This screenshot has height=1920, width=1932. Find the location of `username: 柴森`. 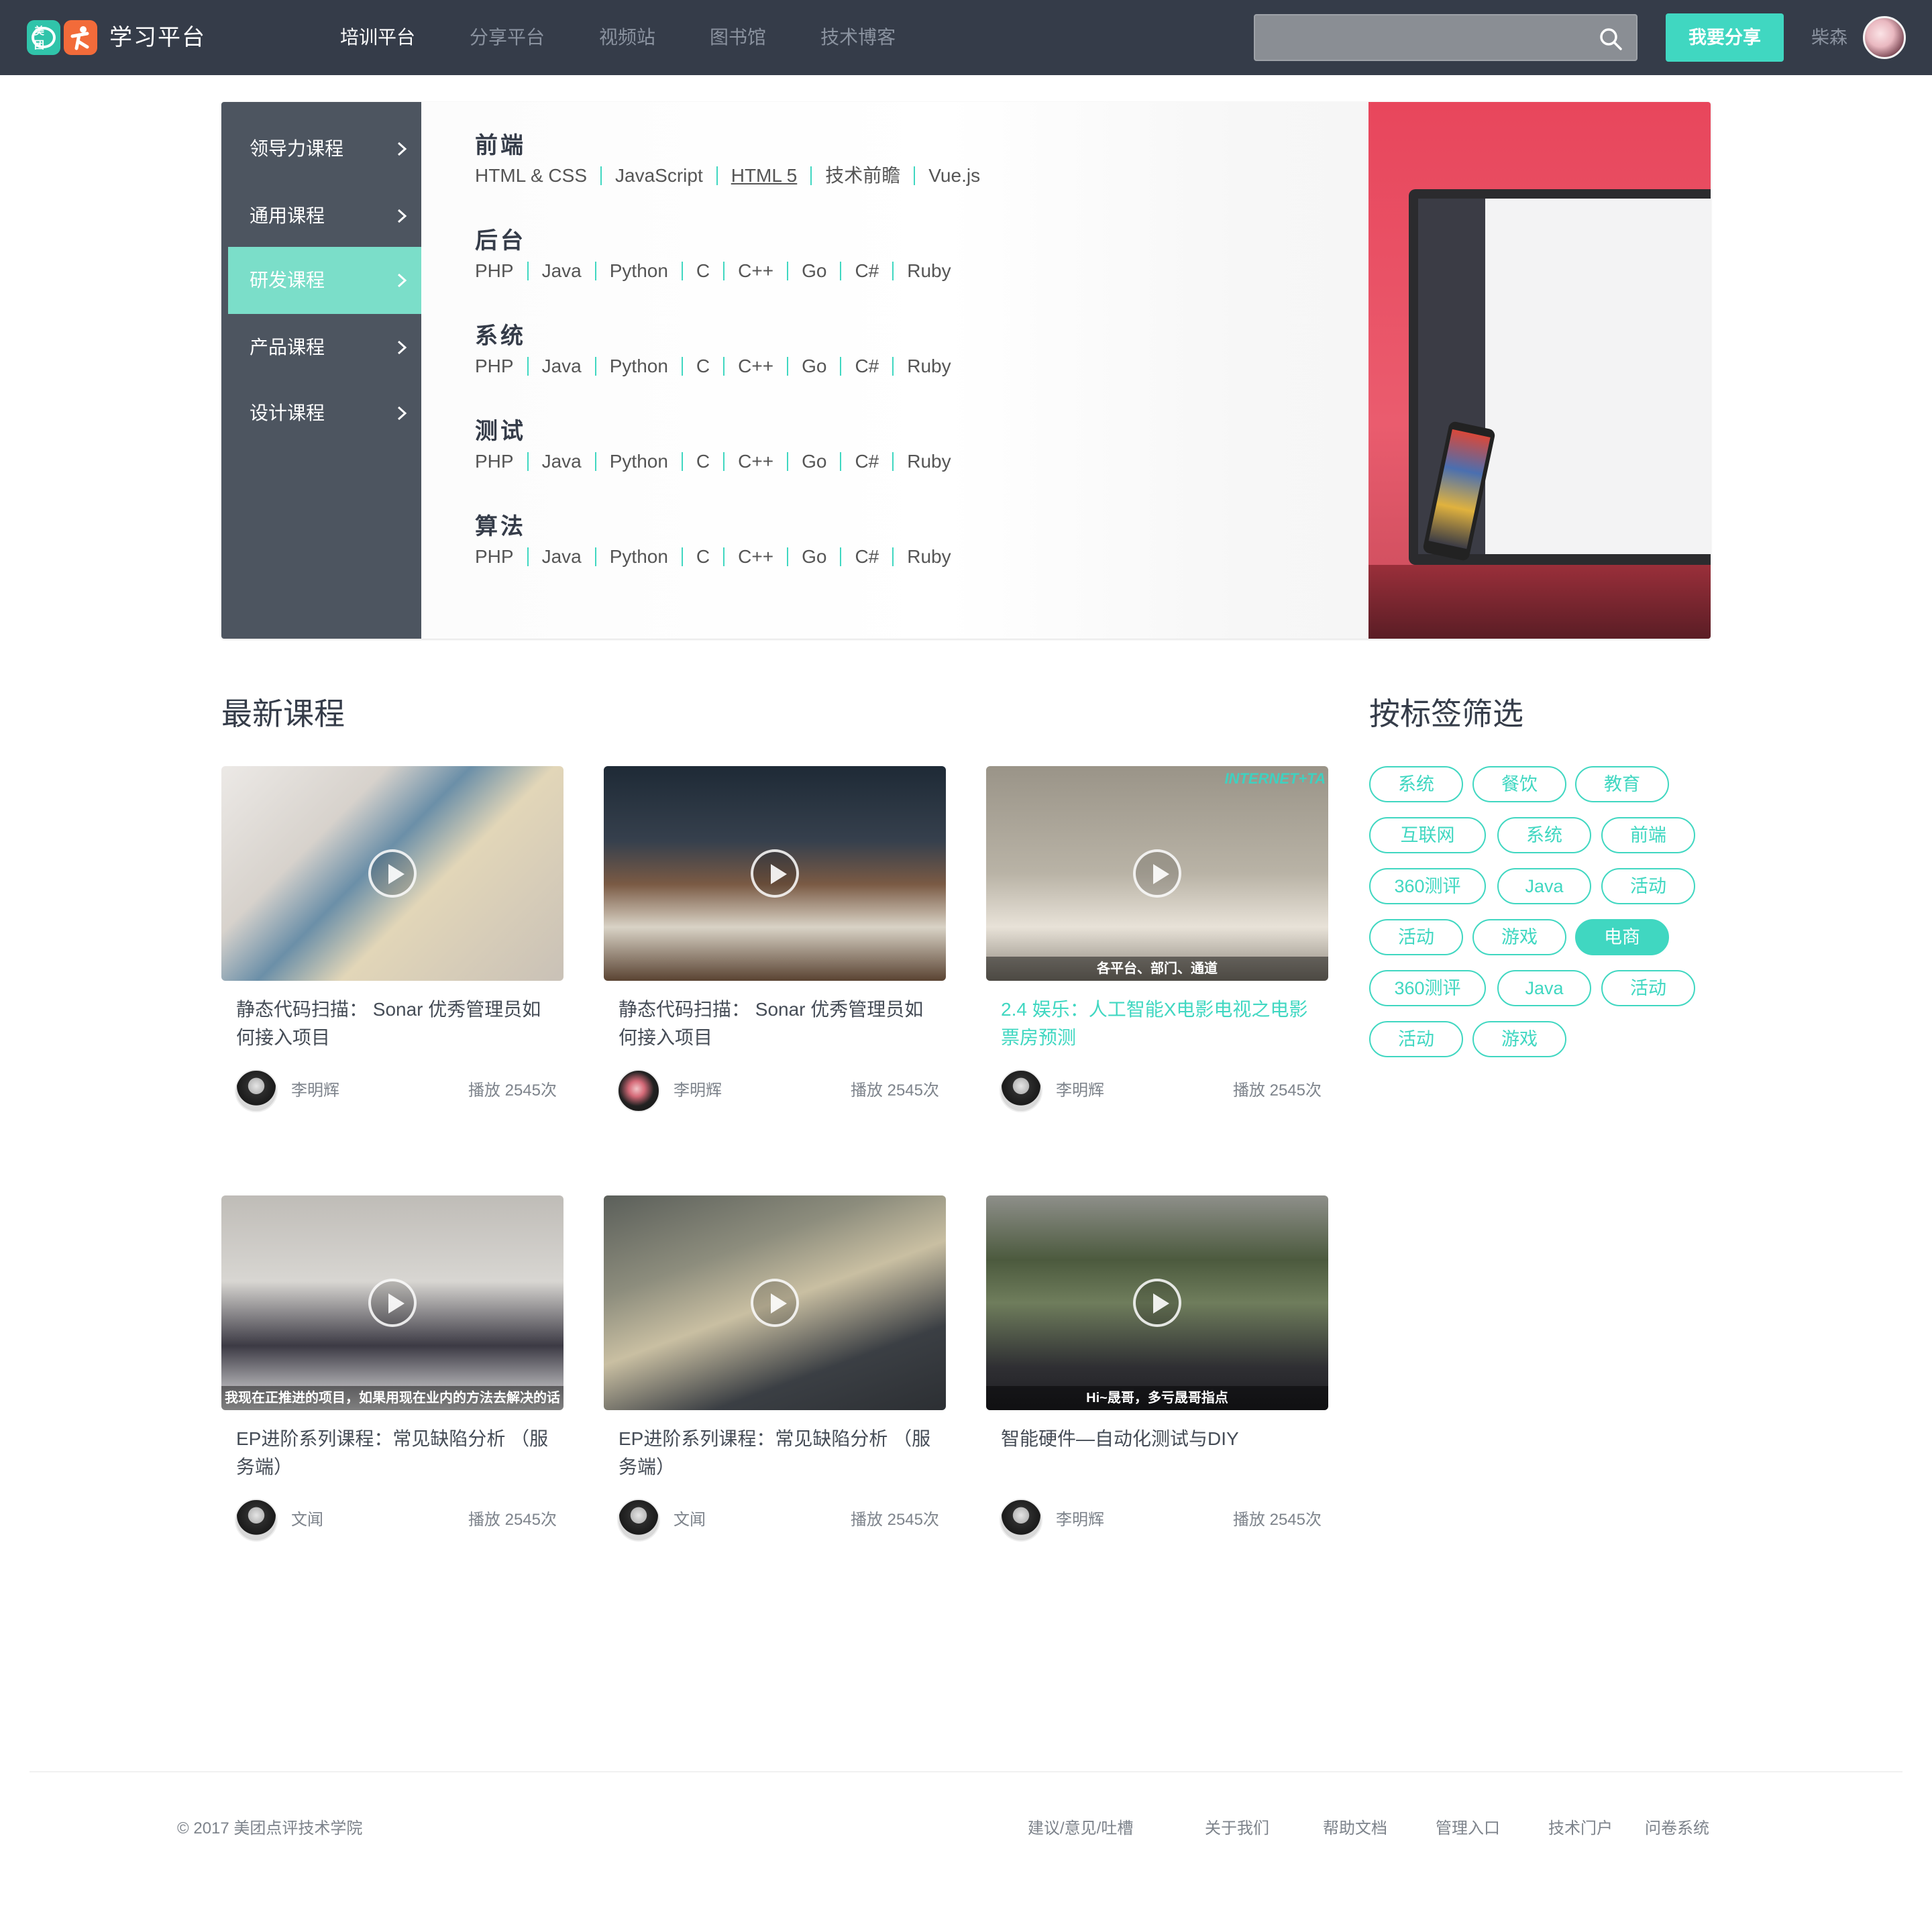

username: 柴森 is located at coordinates (1829, 37).